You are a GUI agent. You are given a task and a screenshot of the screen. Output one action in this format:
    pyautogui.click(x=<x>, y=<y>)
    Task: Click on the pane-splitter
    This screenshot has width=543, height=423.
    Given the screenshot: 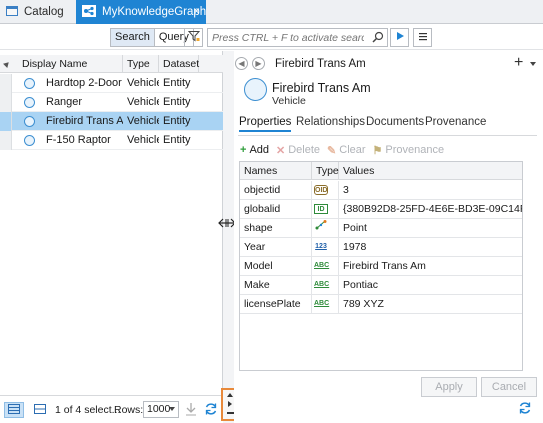 What is the action you would take?
    pyautogui.click(x=228, y=237)
    